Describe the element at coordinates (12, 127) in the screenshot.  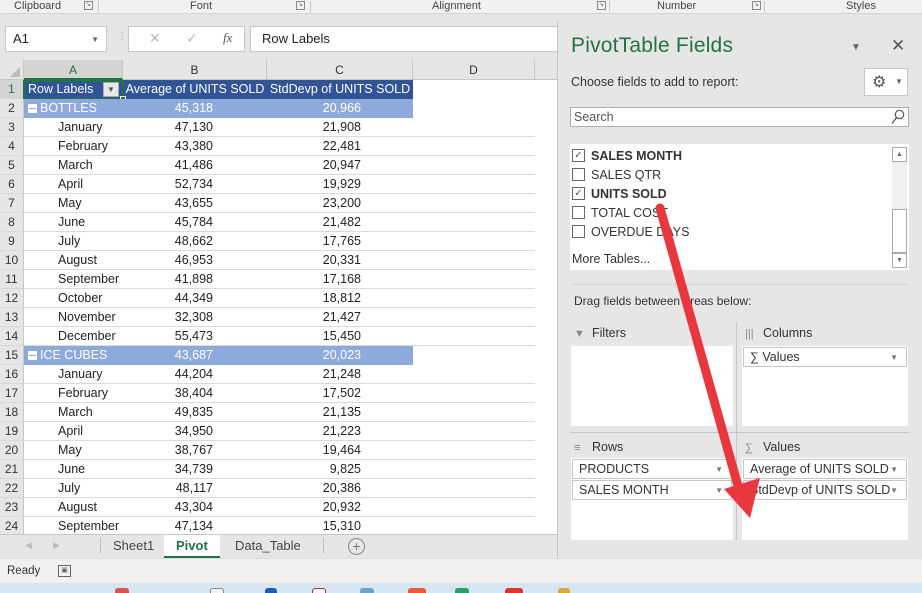
I see `row-number: 3` at that location.